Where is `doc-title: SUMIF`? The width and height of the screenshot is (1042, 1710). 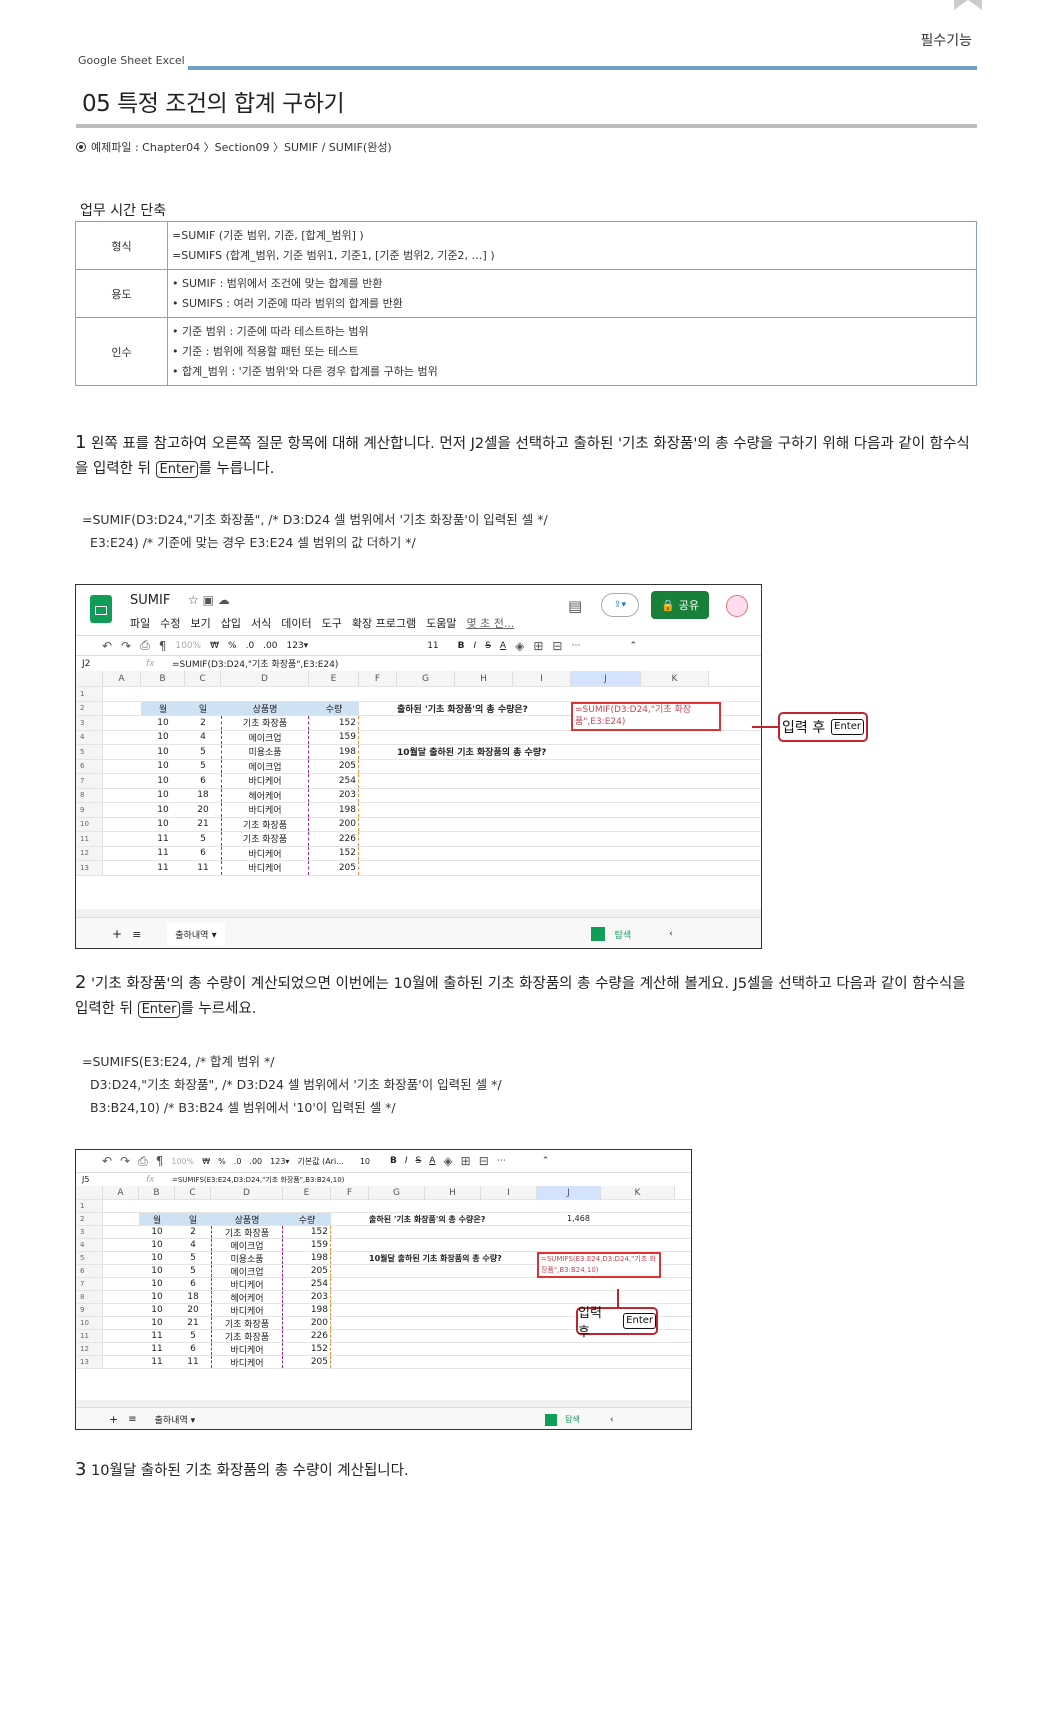
doc-title: SUMIF is located at coordinates (150, 600).